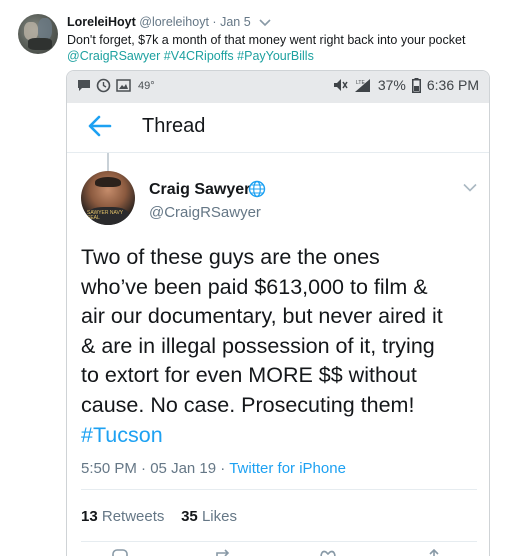  I want to click on image-icon, so click(123, 85).